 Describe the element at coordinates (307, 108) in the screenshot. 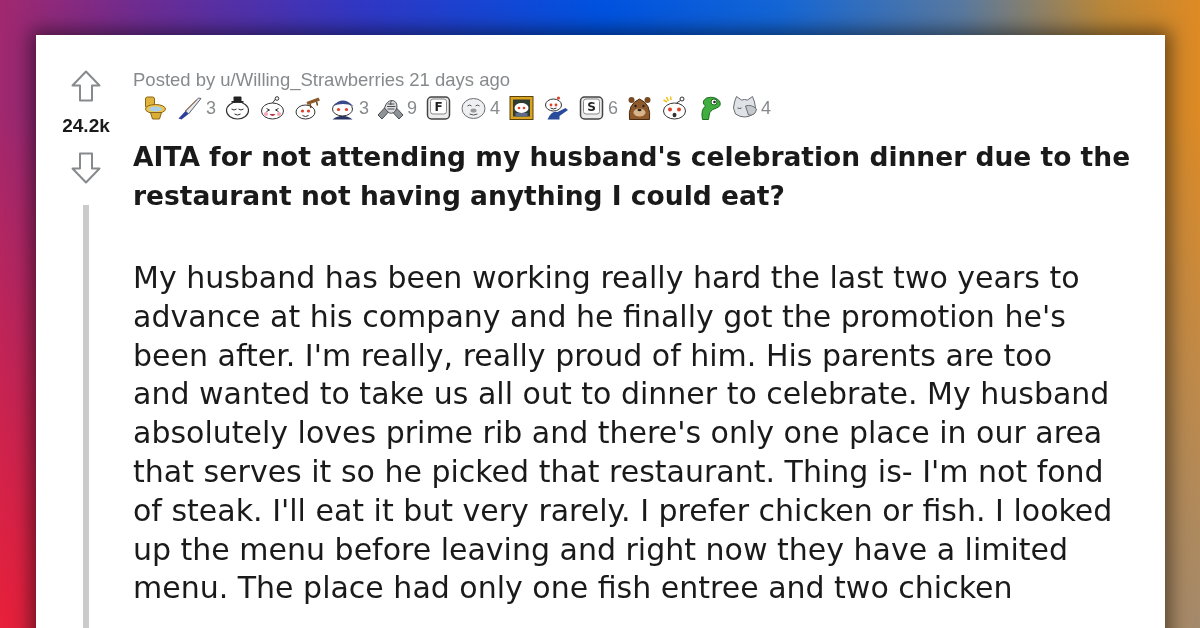

I see `table-flip-icon` at that location.